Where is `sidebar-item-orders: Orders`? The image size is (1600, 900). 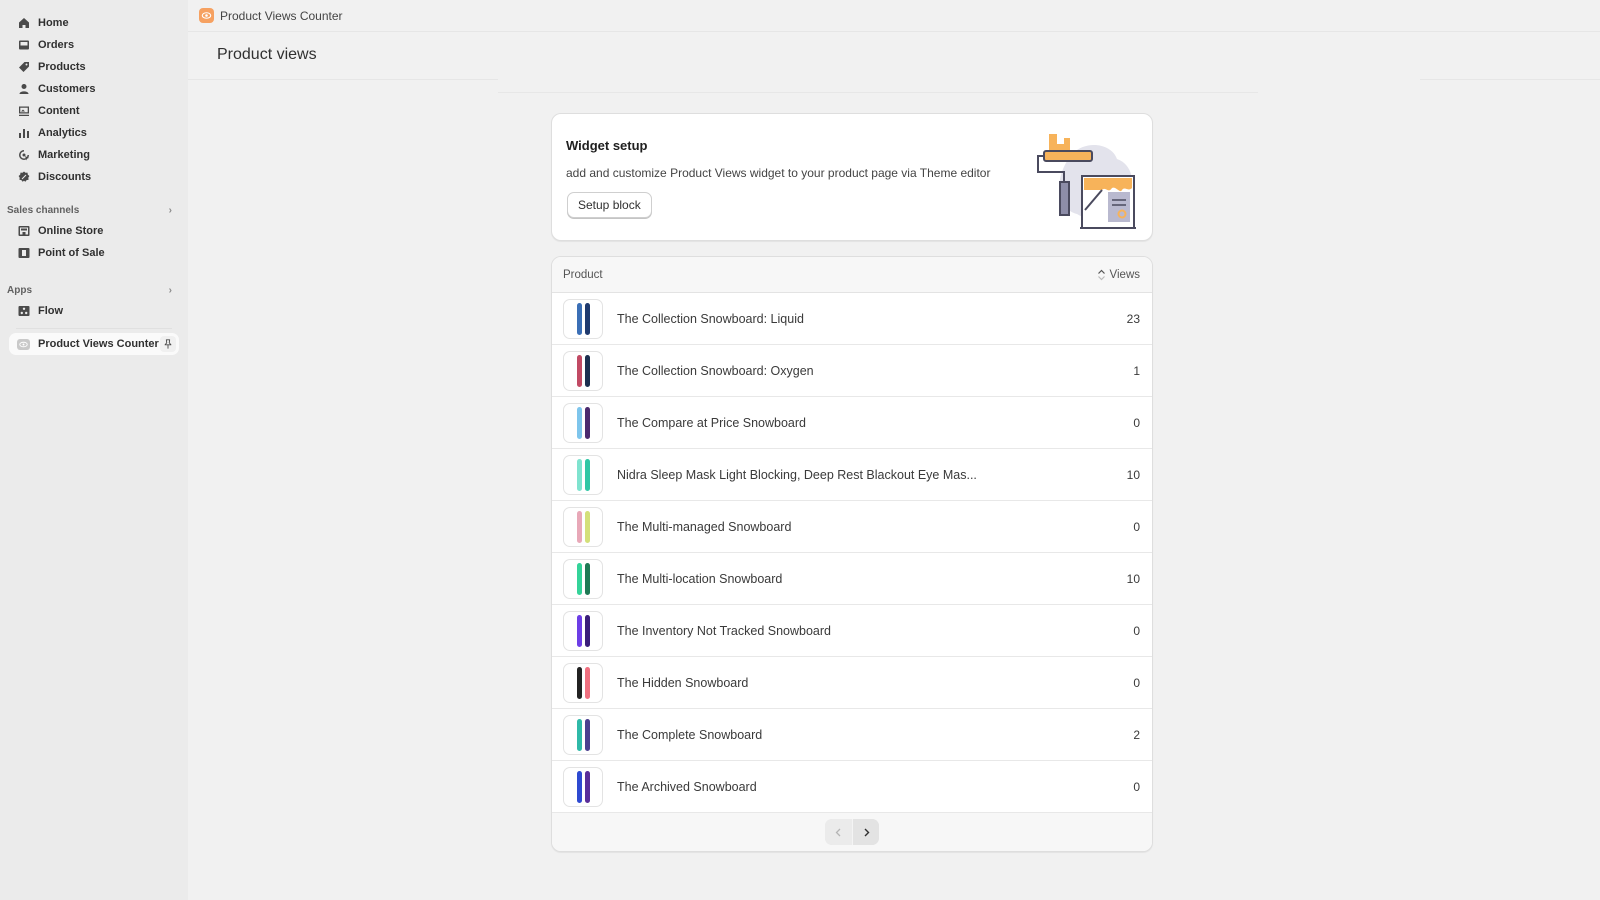 sidebar-item-orders: Orders is located at coordinates (94, 45).